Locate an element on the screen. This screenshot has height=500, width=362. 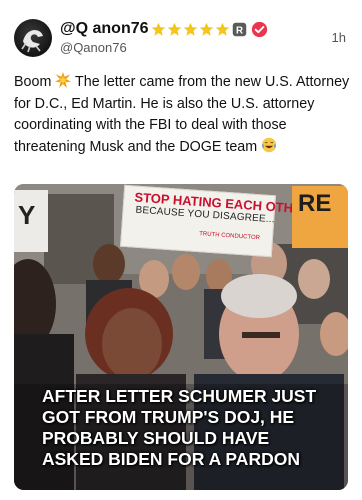
verified-icon is located at coordinates (259, 29).